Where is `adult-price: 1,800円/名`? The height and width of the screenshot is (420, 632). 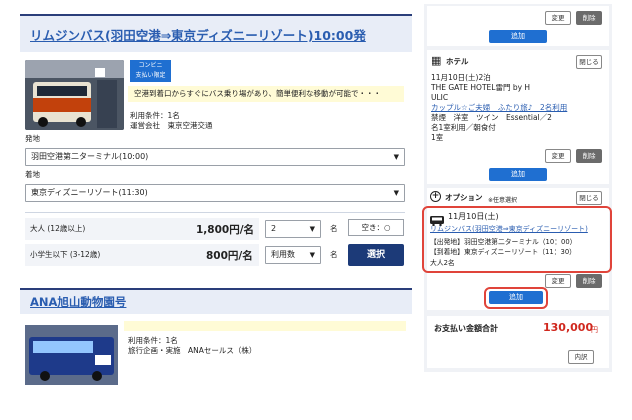
adult-price: 1,800円/名 is located at coordinates (225, 230).